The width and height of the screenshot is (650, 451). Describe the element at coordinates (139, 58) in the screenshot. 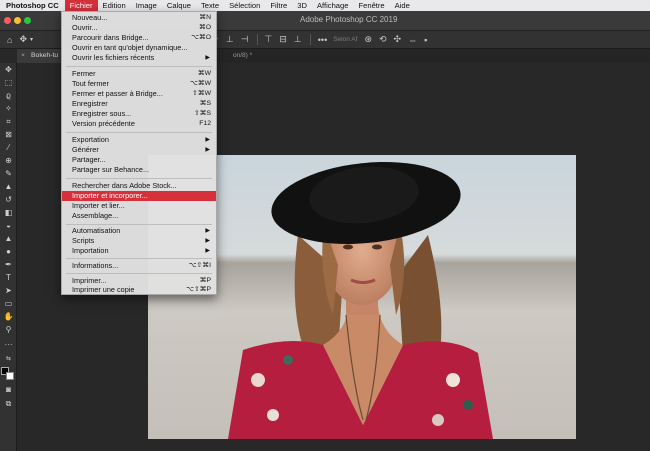

I see `menu-item-fichiers-recents: Ouvrir les fichiers récents ▶` at that location.